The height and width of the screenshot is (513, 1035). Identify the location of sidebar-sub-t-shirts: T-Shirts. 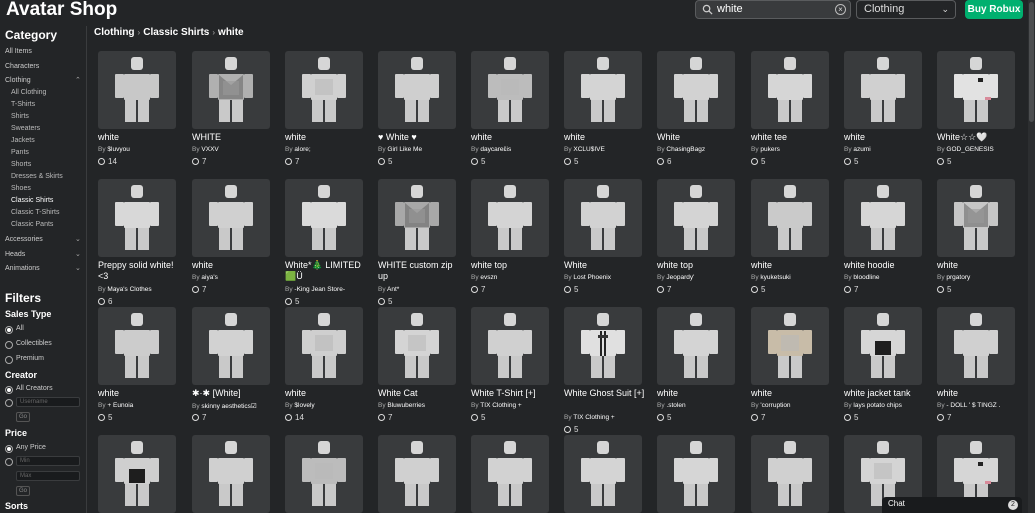
(23, 104).